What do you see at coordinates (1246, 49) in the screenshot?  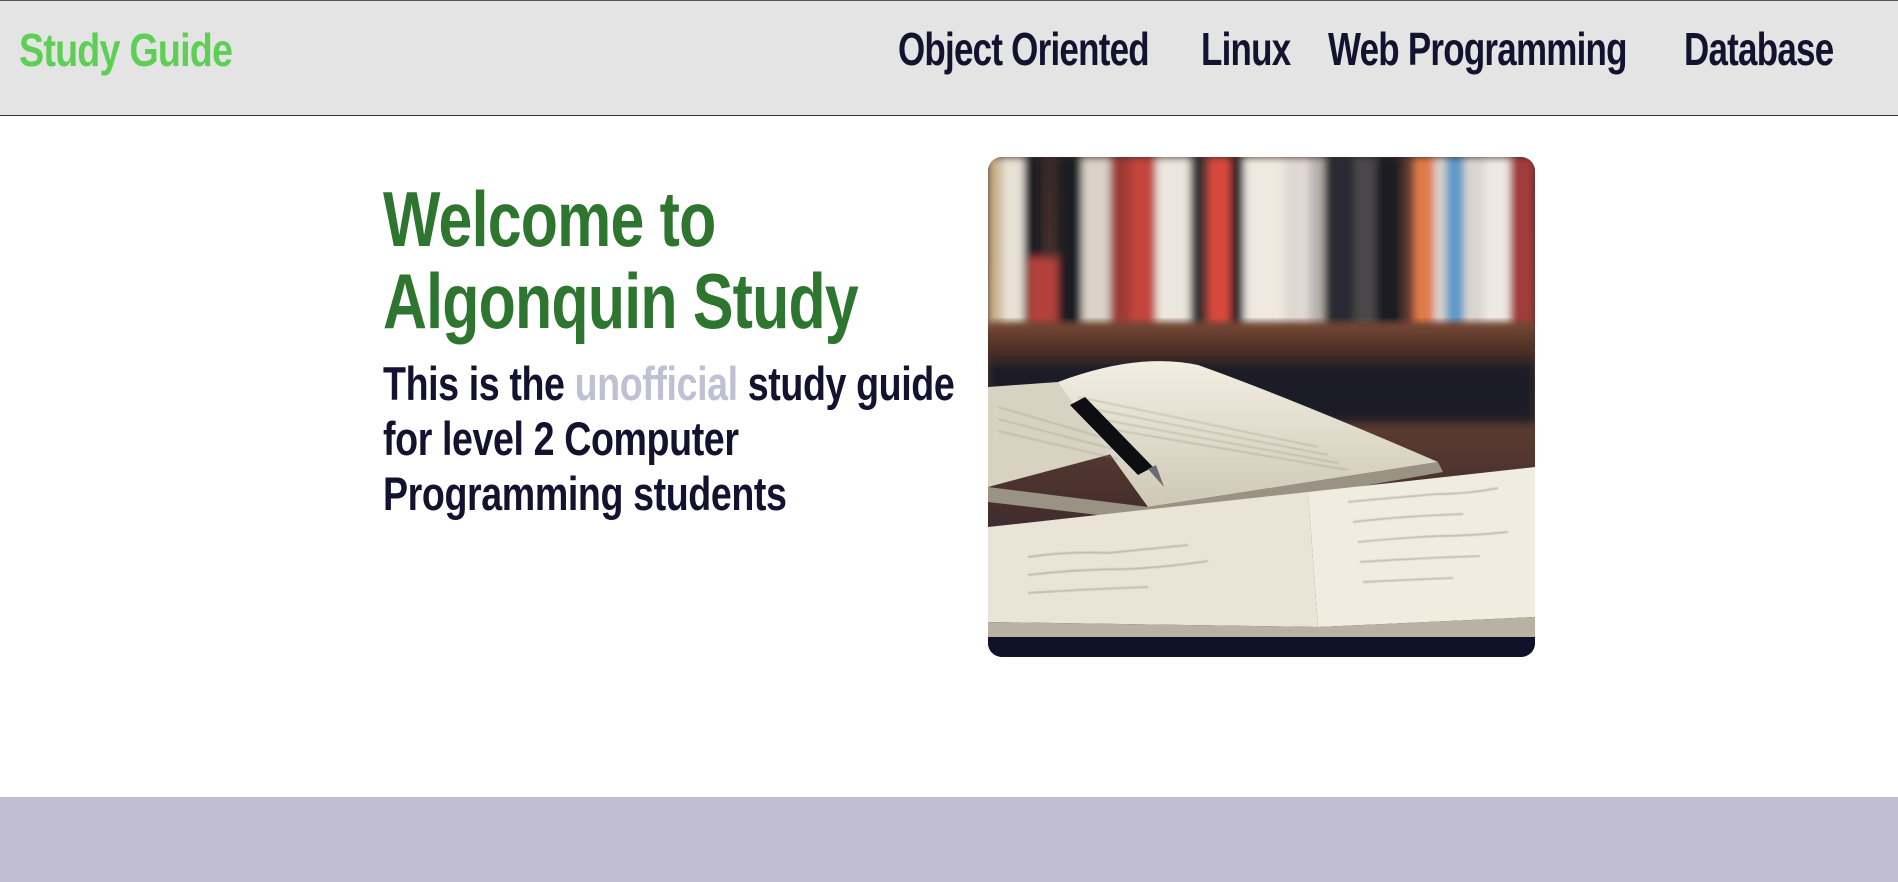 I see `nav-link-linux: Linux` at bounding box center [1246, 49].